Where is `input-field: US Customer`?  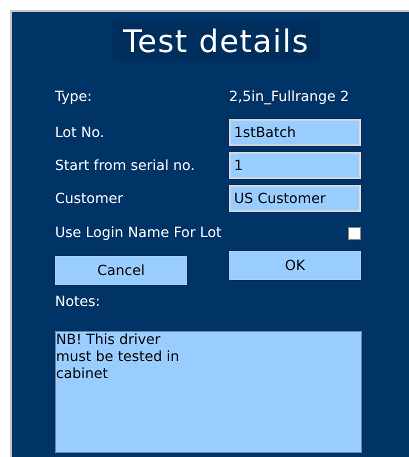
input-field: US Customer is located at coordinates (295, 198).